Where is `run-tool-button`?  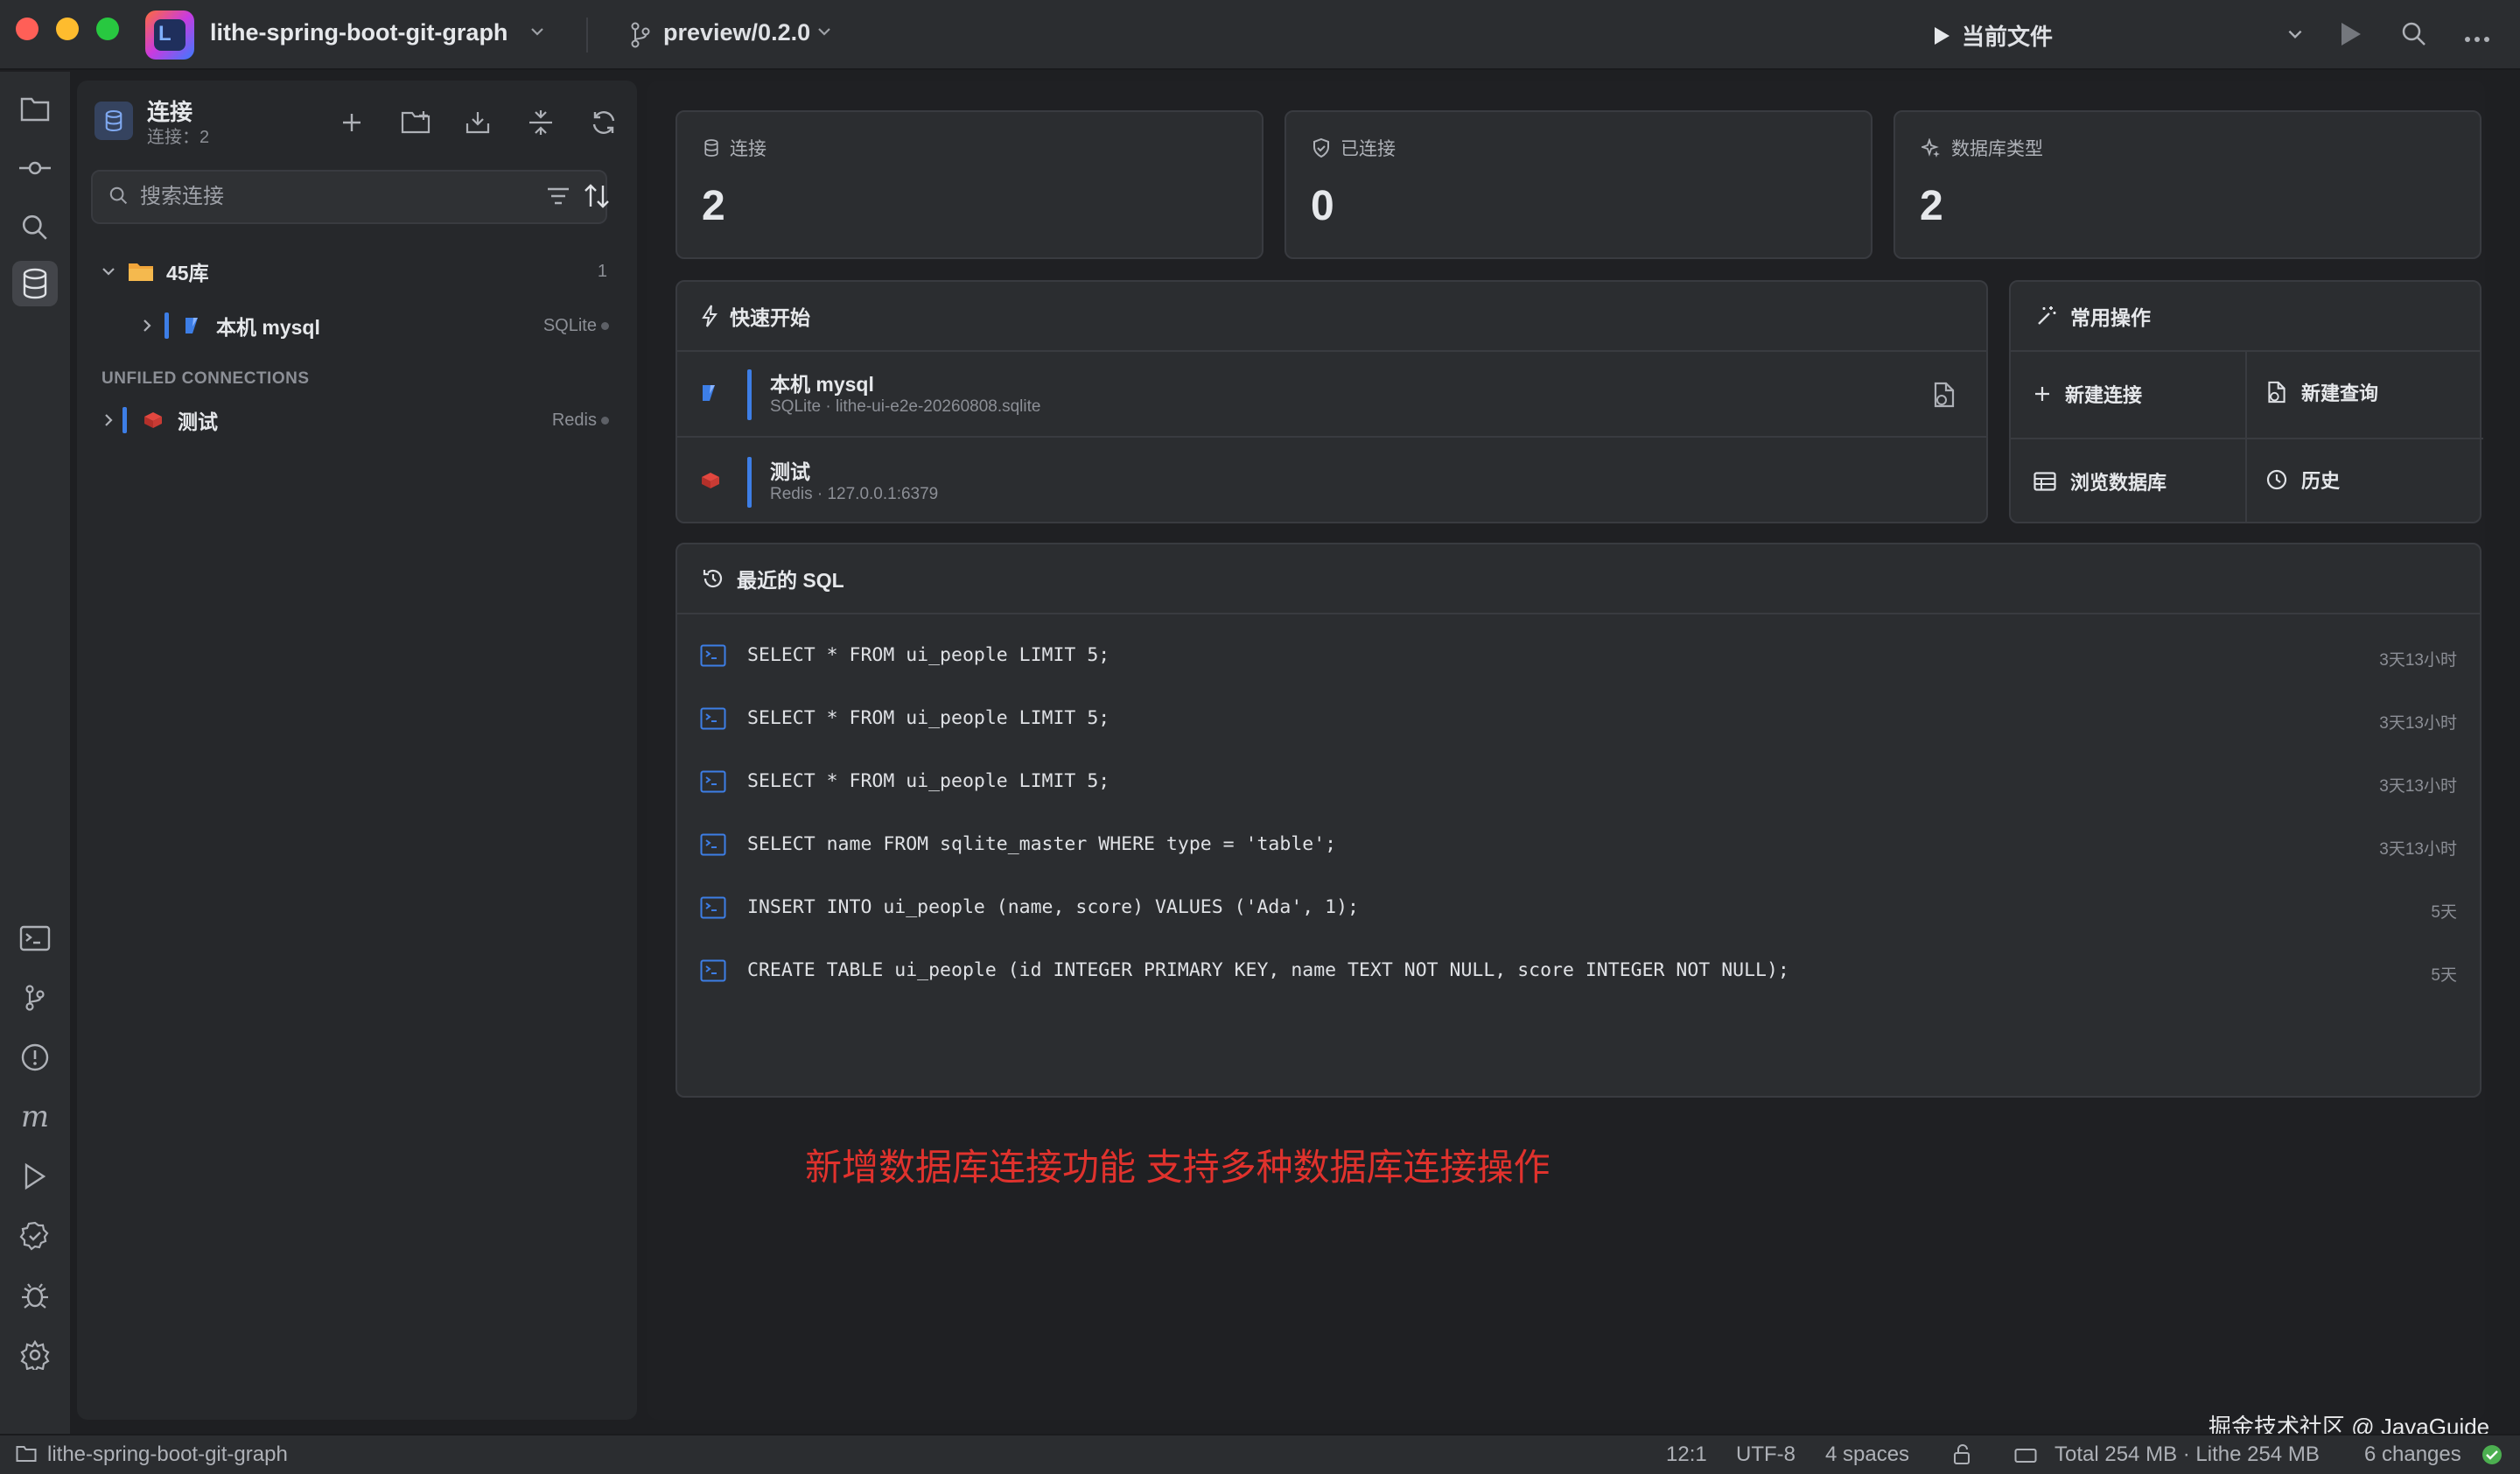 run-tool-button is located at coordinates (35, 1176).